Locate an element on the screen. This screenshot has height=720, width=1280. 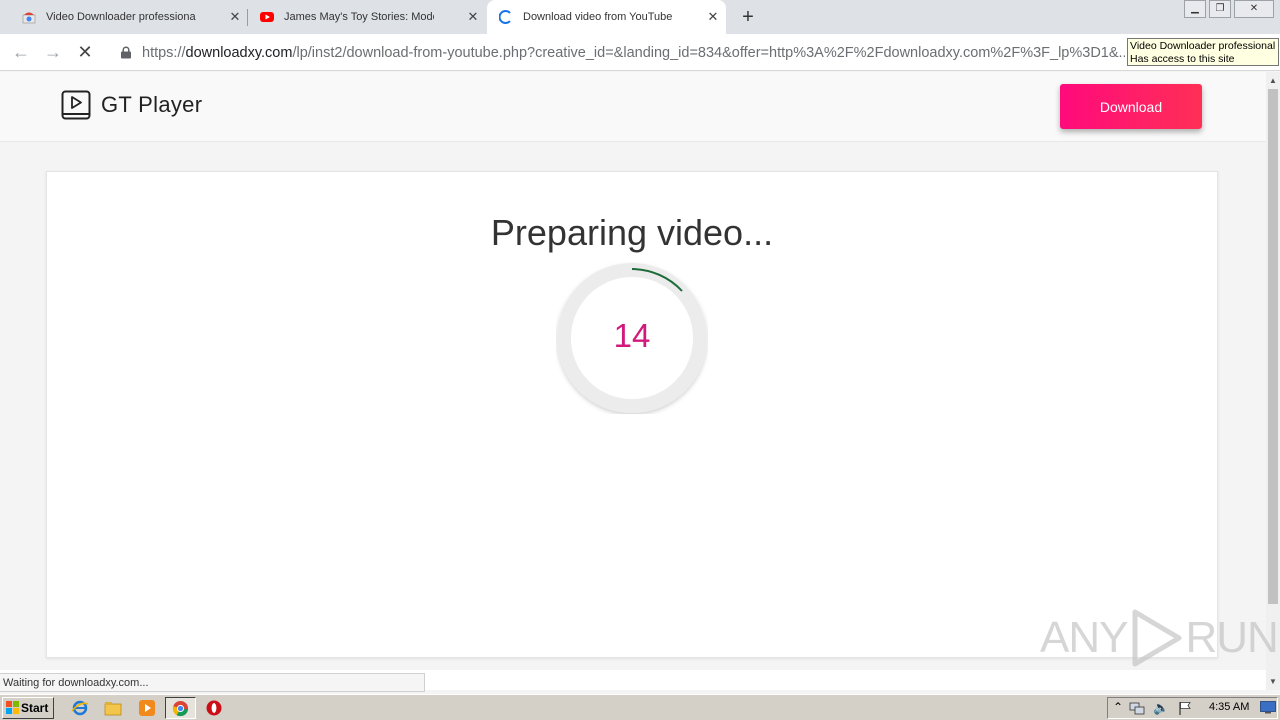
tab-title: Video Downloader professional - Chr is located at coordinates (121, 17).